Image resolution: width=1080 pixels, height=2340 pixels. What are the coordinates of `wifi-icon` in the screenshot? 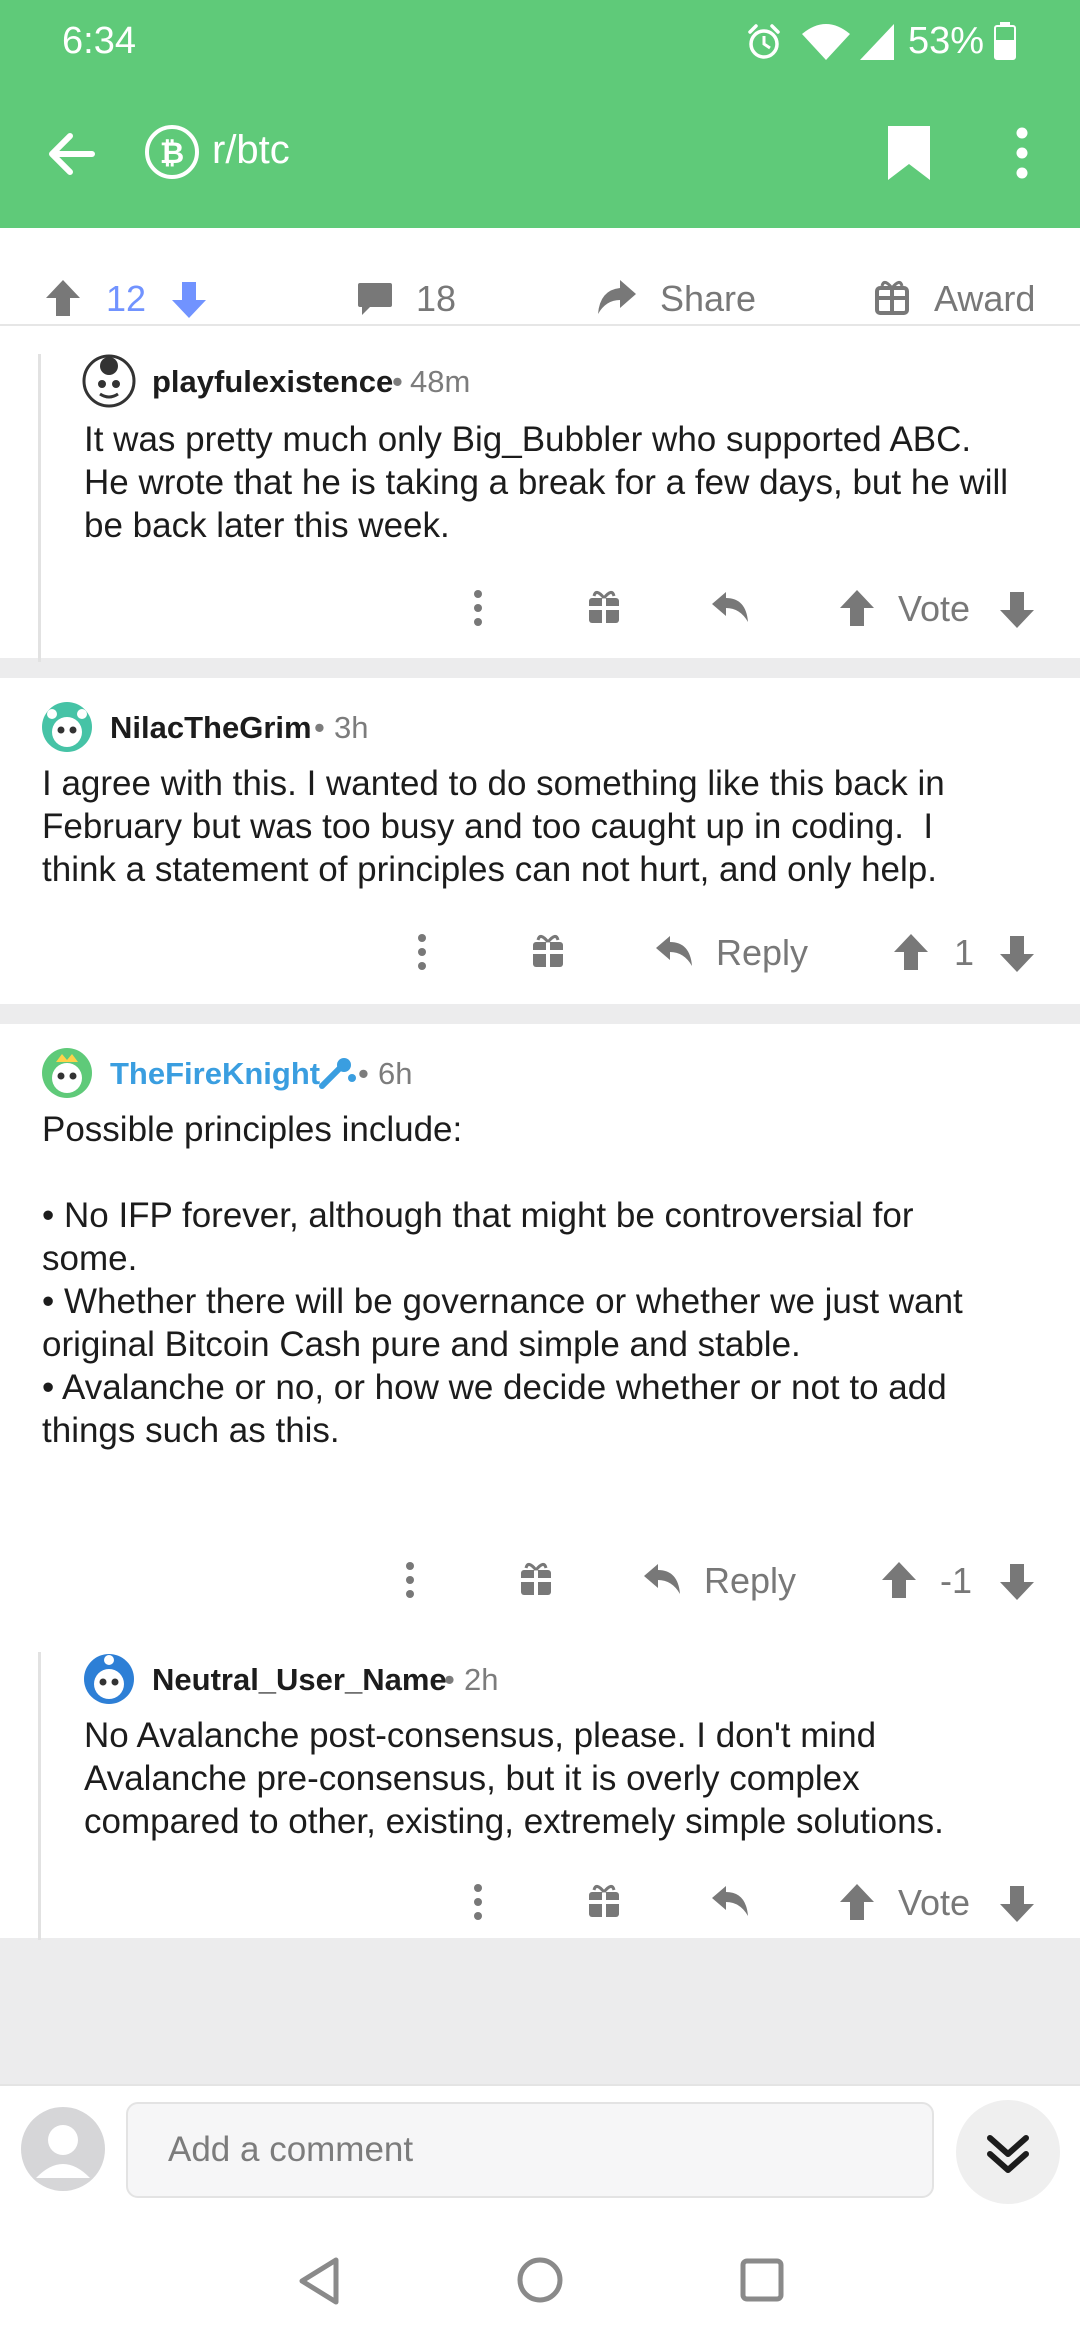 It's located at (826, 42).